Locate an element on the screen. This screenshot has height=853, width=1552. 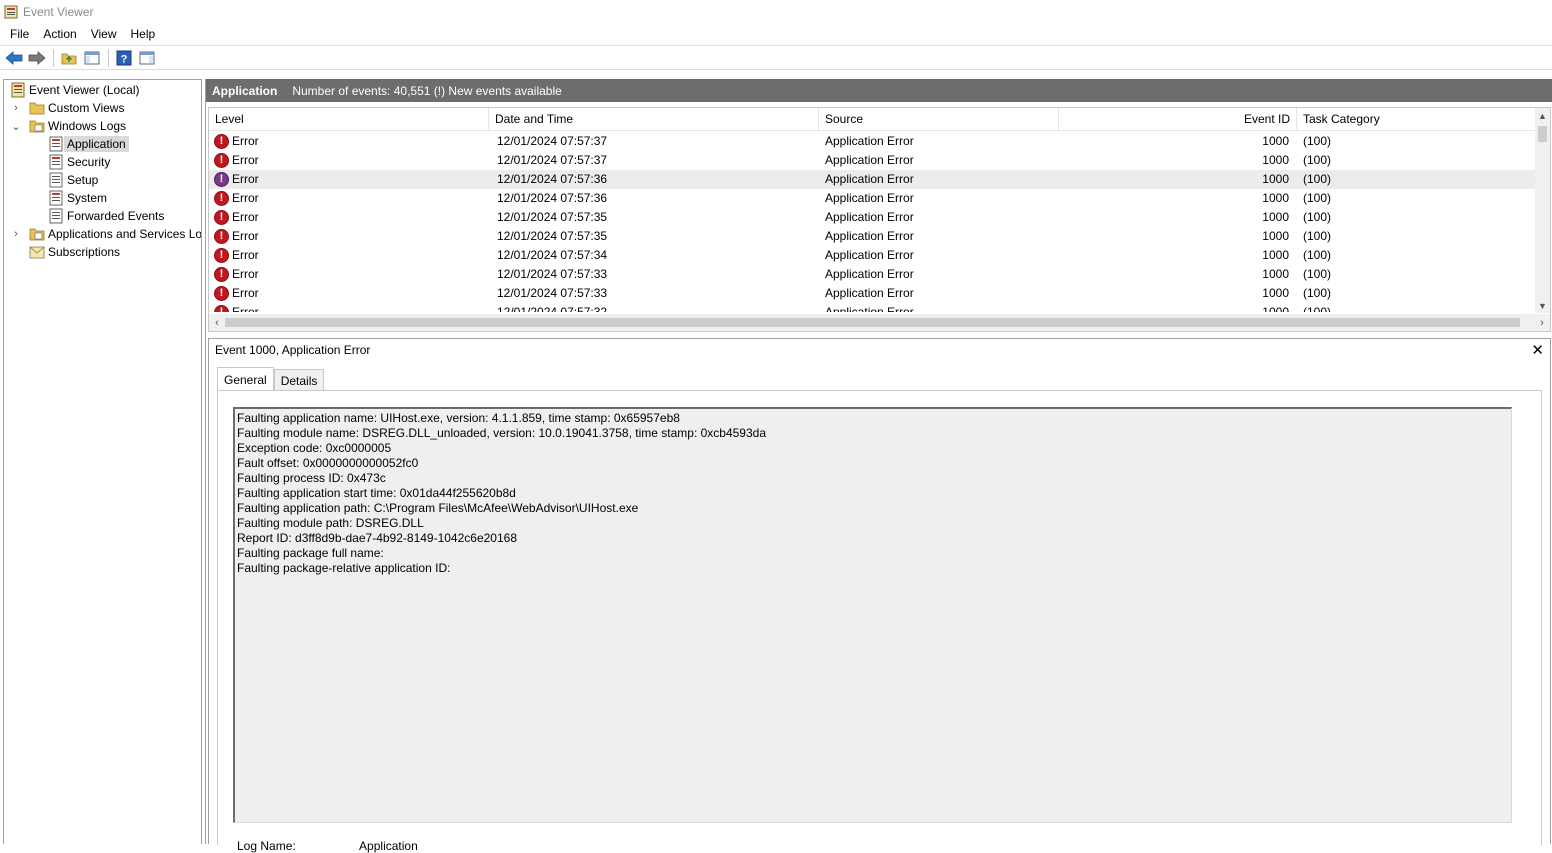
column-header-source: Source is located at coordinates (939, 119).